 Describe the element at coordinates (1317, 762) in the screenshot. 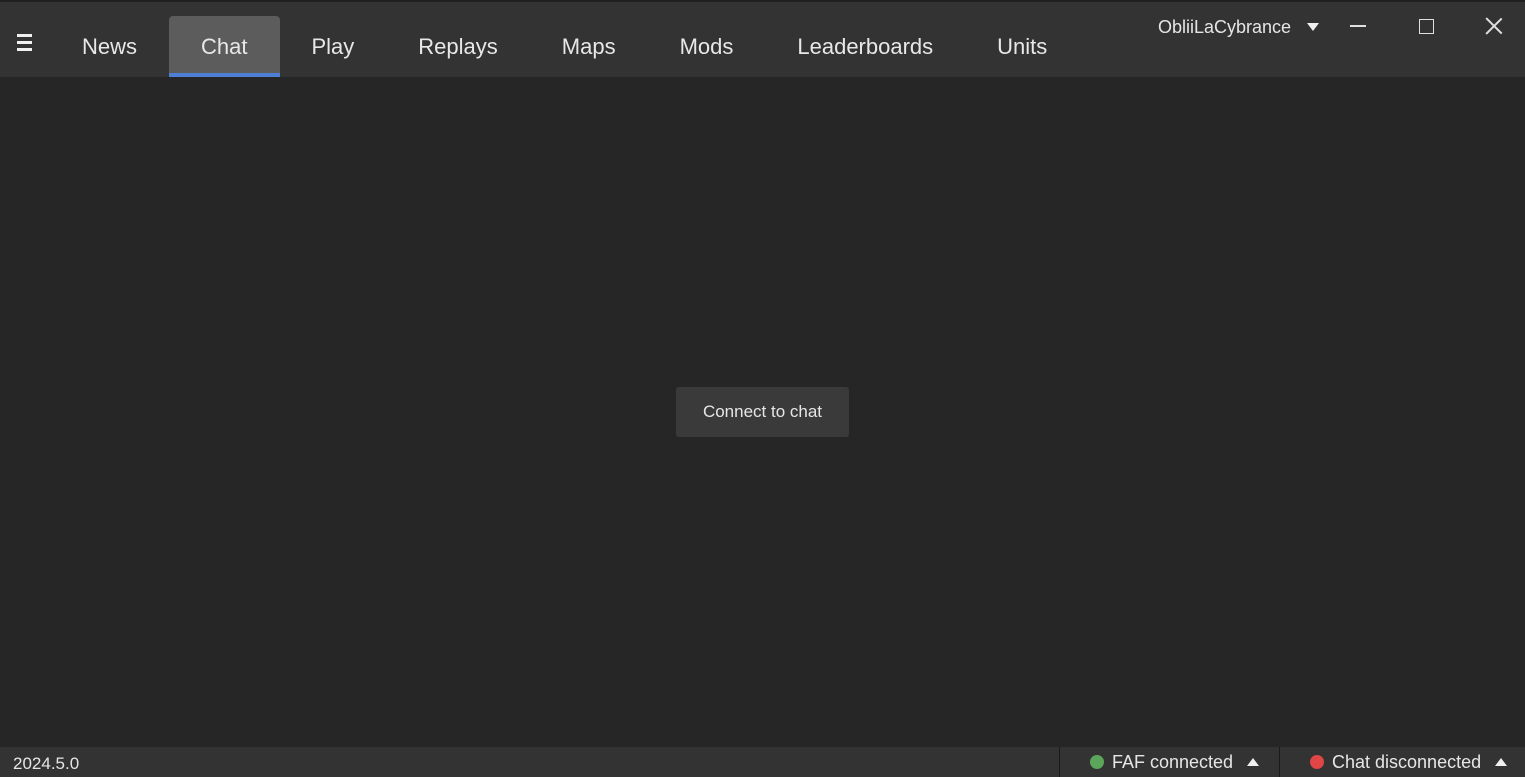

I see `chat-status-dot-icon` at that location.